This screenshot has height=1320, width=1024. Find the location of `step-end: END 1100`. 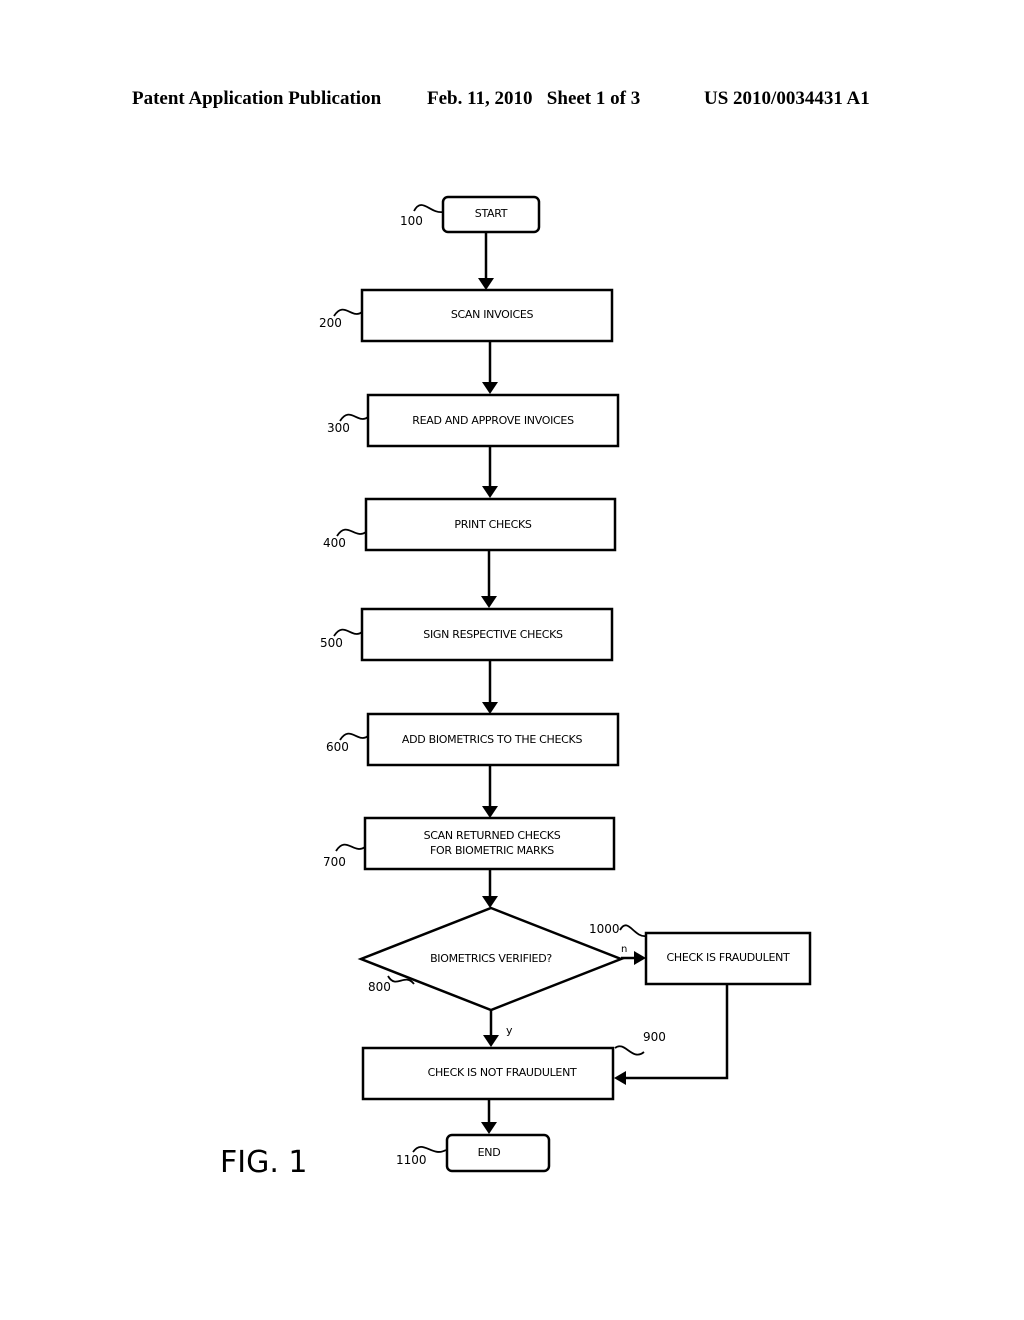

step-end: END 1100 is located at coordinates (473, 1153).